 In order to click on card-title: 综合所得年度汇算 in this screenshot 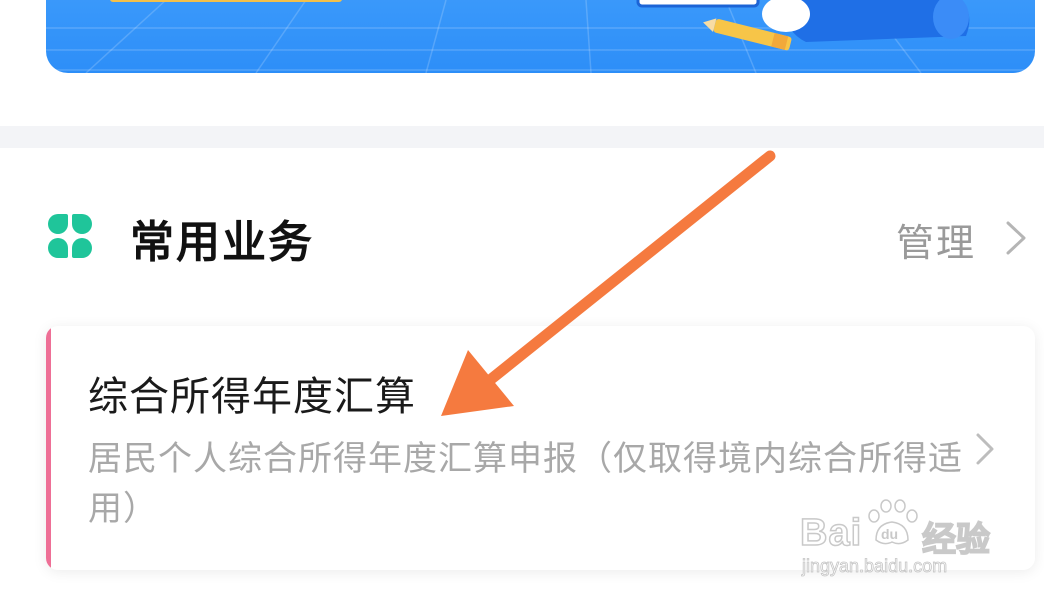, I will do `click(252, 397)`.